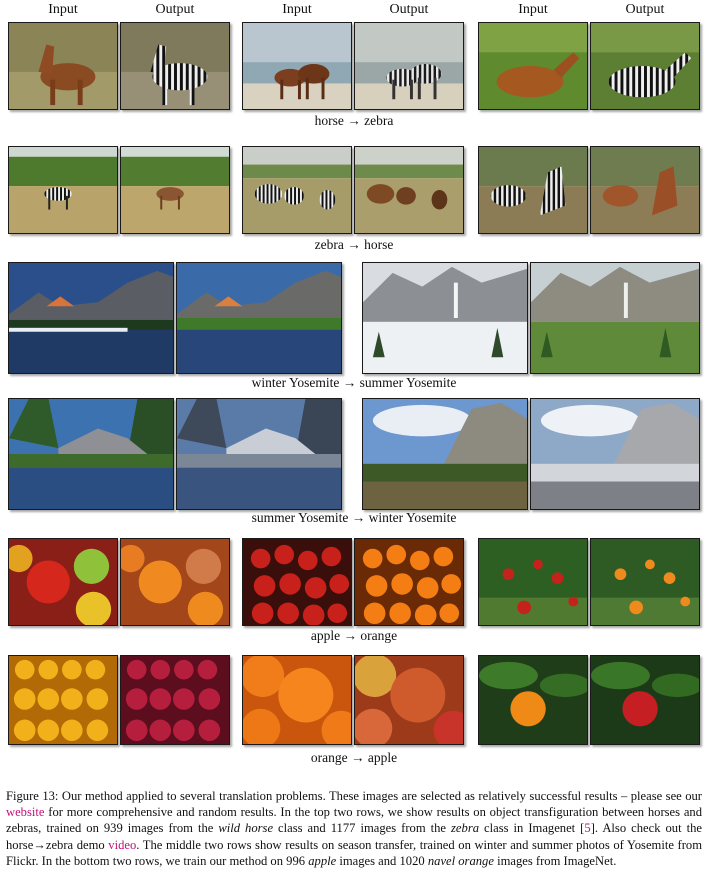 Image resolution: width=708 pixels, height=895 pixels. I want to click on column-header-output-3: Output, so click(645, 9).